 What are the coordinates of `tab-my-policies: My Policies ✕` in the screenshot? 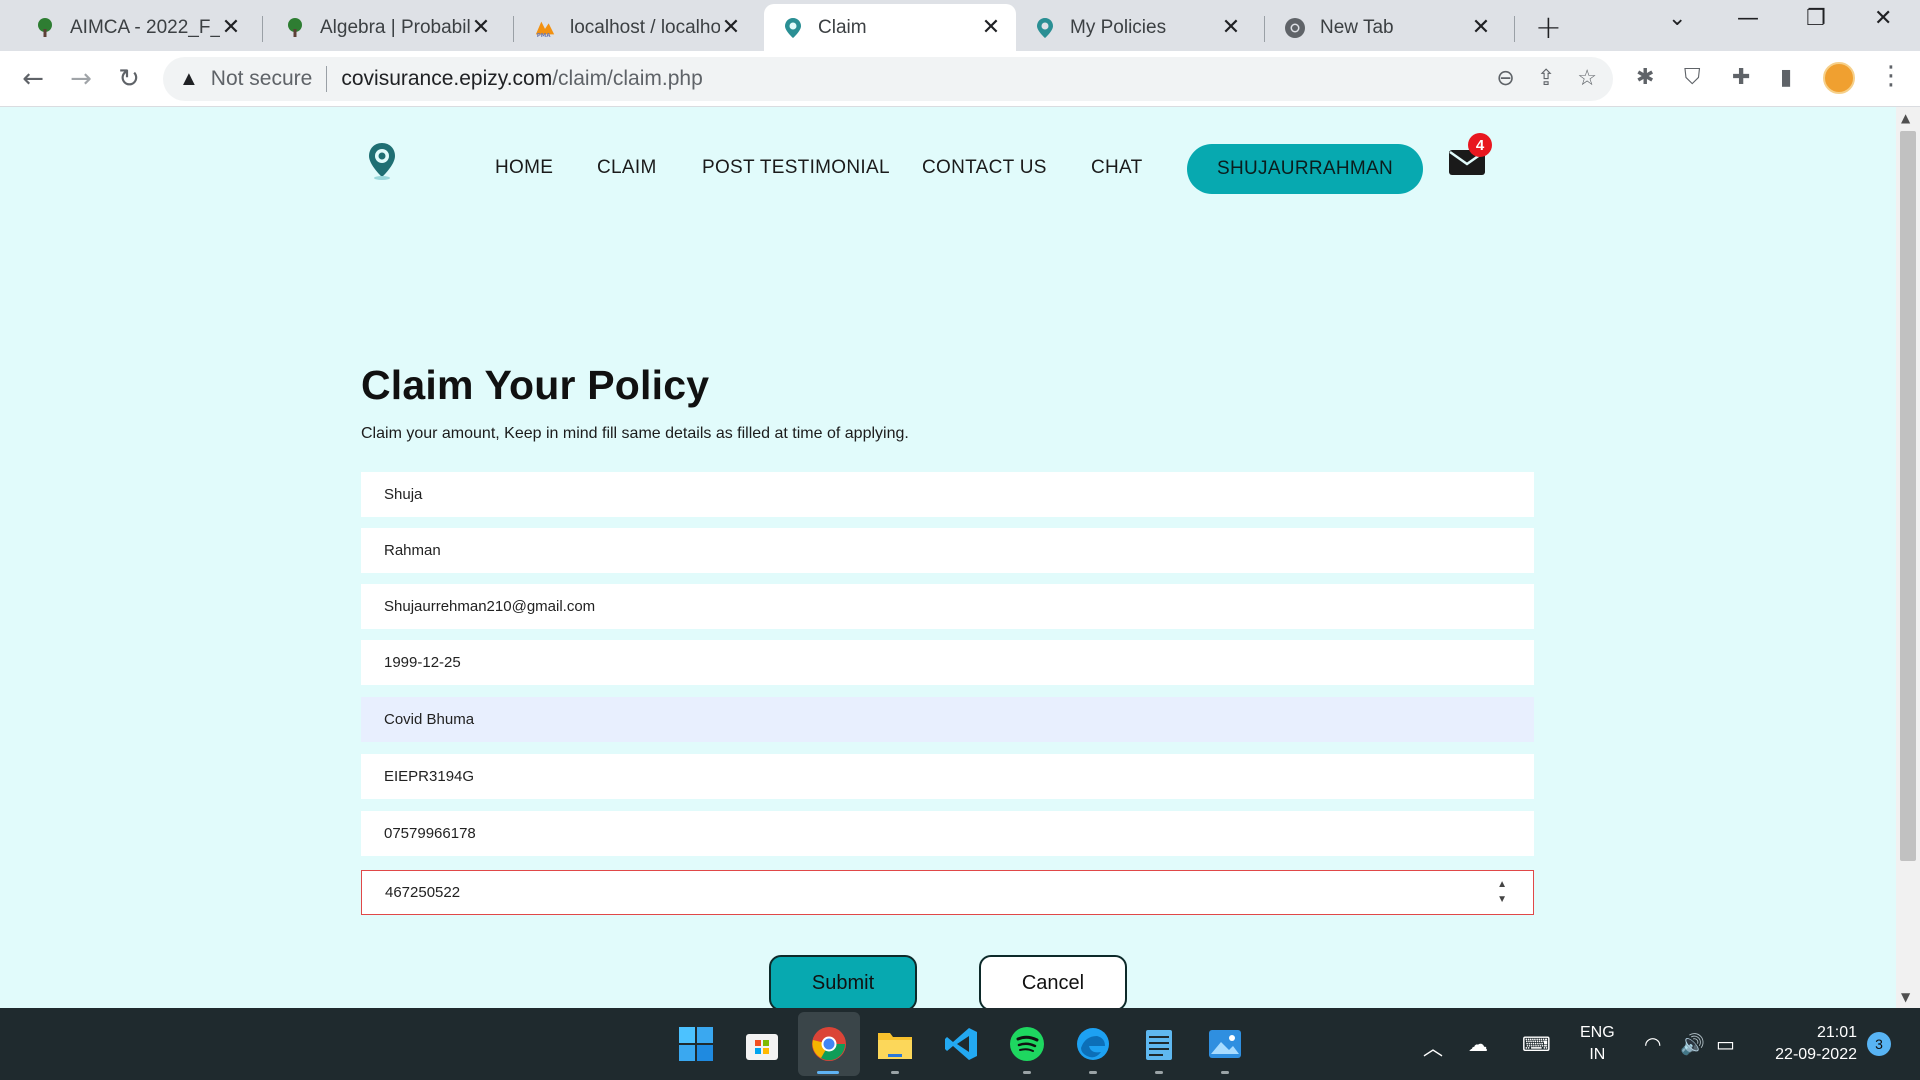 It's located at (1136, 27).